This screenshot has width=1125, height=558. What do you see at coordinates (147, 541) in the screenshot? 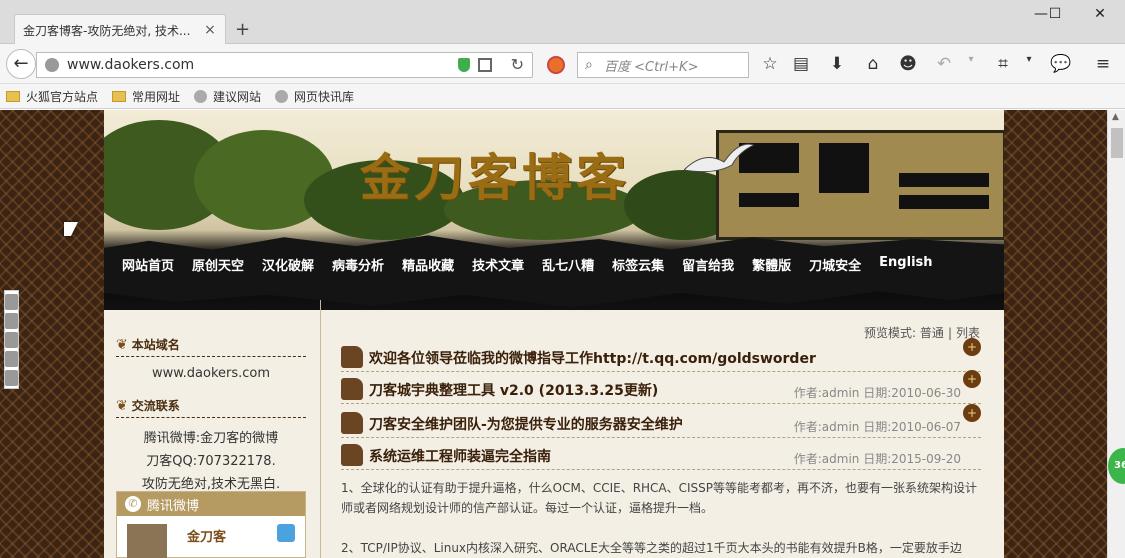
I see `avatar` at bounding box center [147, 541].